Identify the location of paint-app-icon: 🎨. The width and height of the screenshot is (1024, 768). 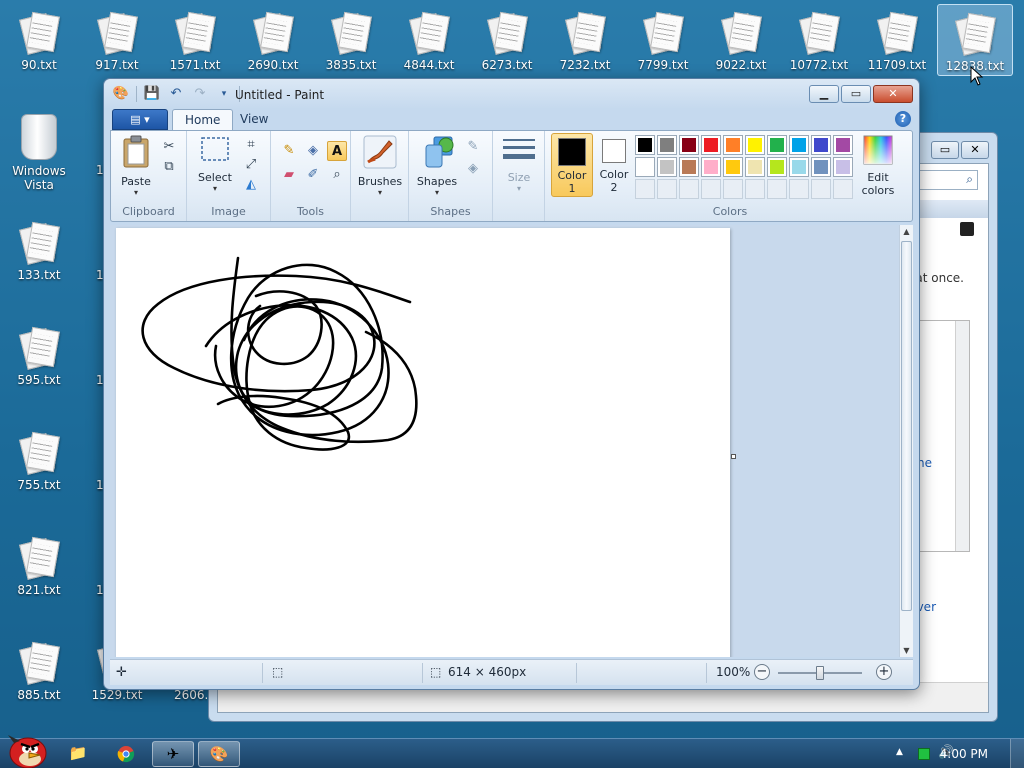
(121, 94).